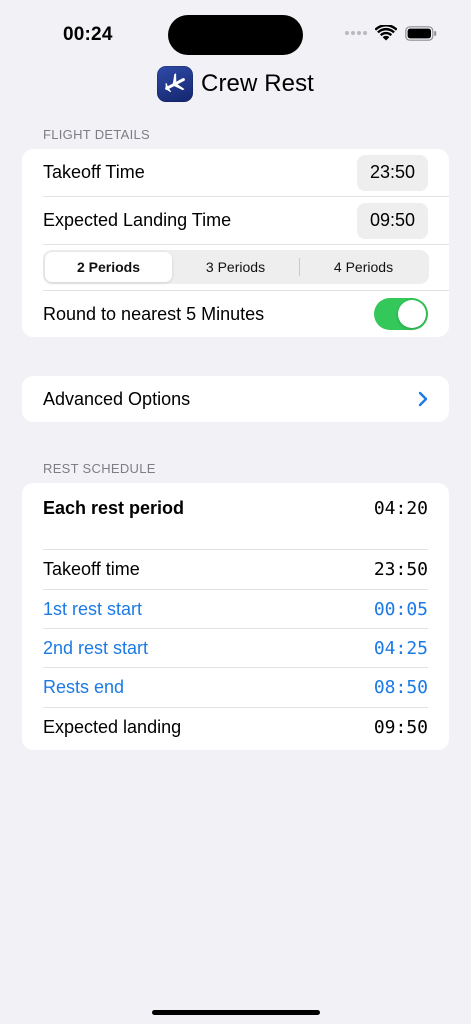 The image size is (471, 1024). Describe the element at coordinates (423, 399) in the screenshot. I see `chevron-right-icon` at that location.